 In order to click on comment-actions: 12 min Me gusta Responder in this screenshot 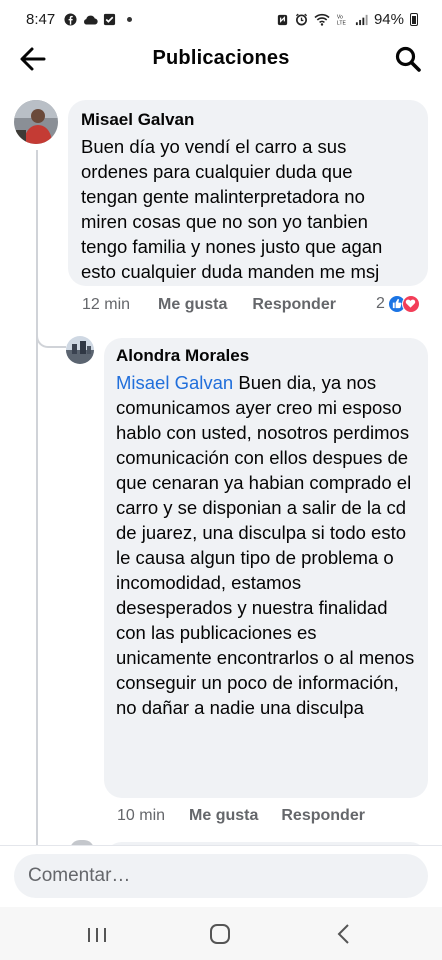, I will do `click(209, 305)`.